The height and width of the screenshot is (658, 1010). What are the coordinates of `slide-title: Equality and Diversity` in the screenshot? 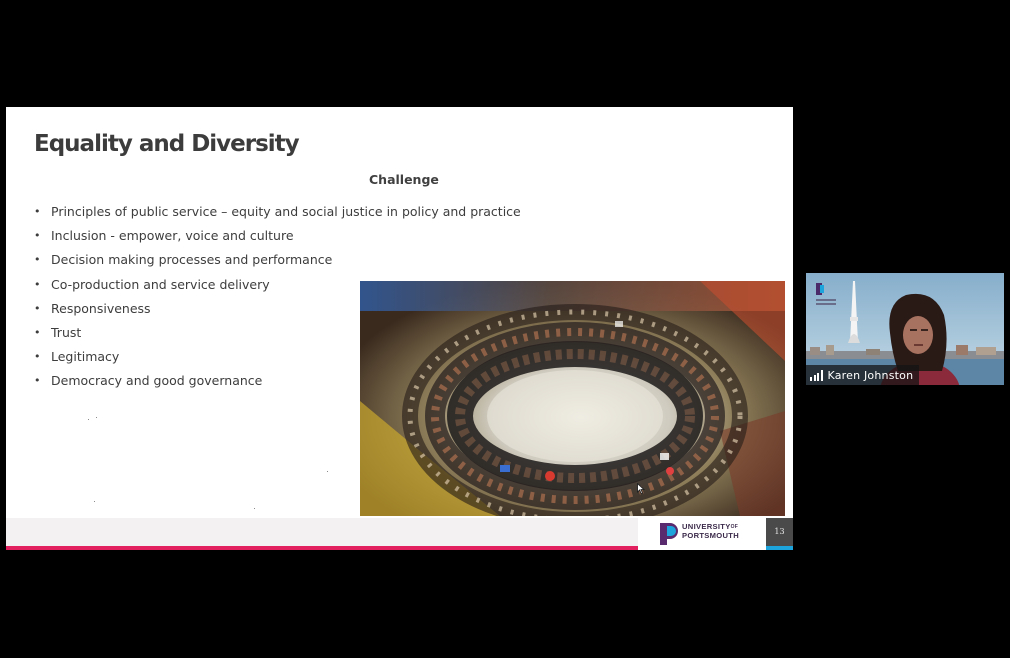 It's located at (167, 144).